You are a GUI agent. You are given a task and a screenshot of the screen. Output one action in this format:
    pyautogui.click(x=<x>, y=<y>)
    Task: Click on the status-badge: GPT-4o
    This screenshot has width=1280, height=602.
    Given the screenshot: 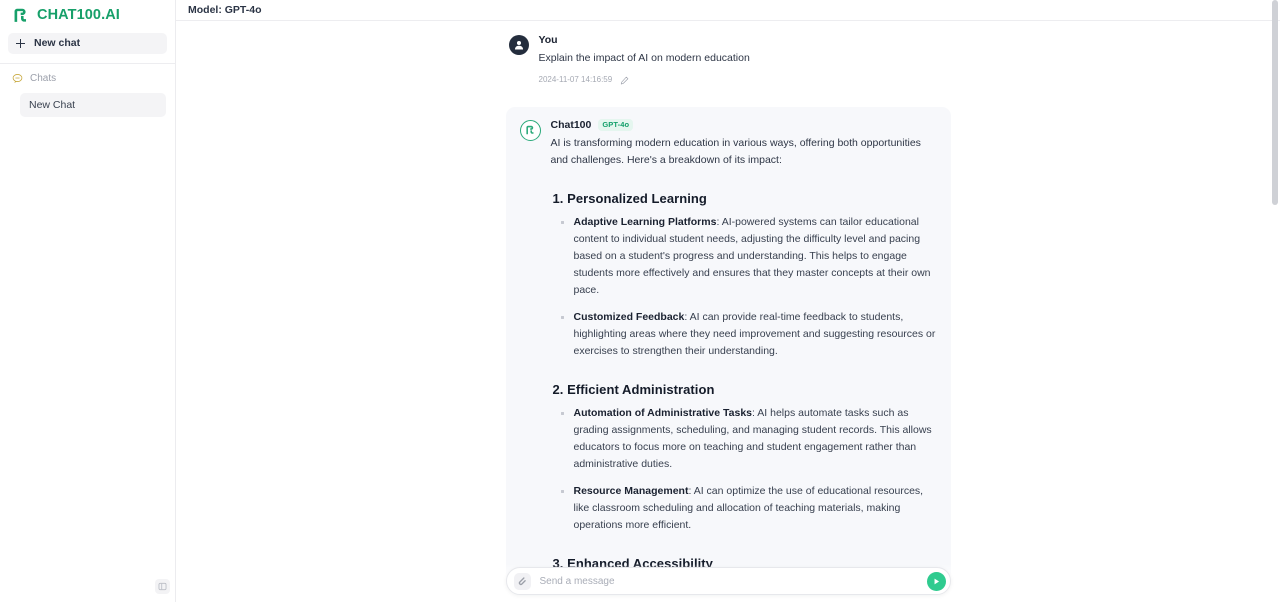 What is the action you would take?
    pyautogui.click(x=616, y=125)
    